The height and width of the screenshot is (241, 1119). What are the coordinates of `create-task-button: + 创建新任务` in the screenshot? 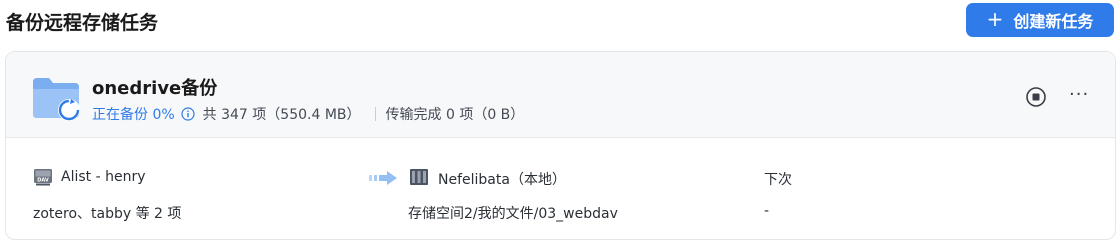 It's located at (1040, 20).